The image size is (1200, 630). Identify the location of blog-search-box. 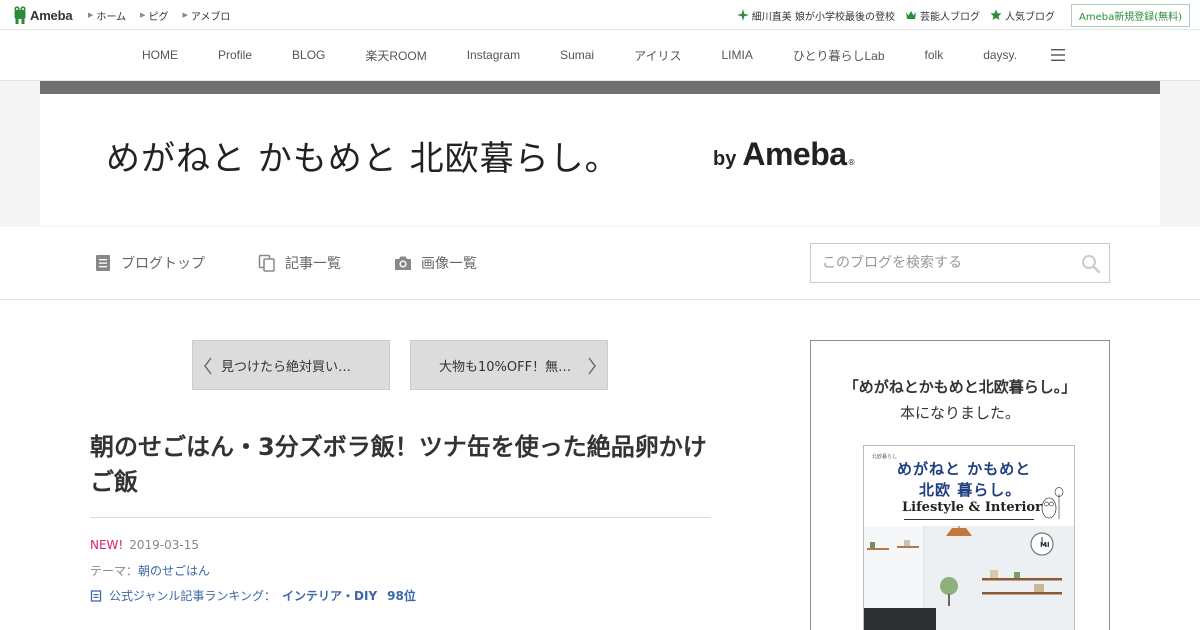
(960, 263).